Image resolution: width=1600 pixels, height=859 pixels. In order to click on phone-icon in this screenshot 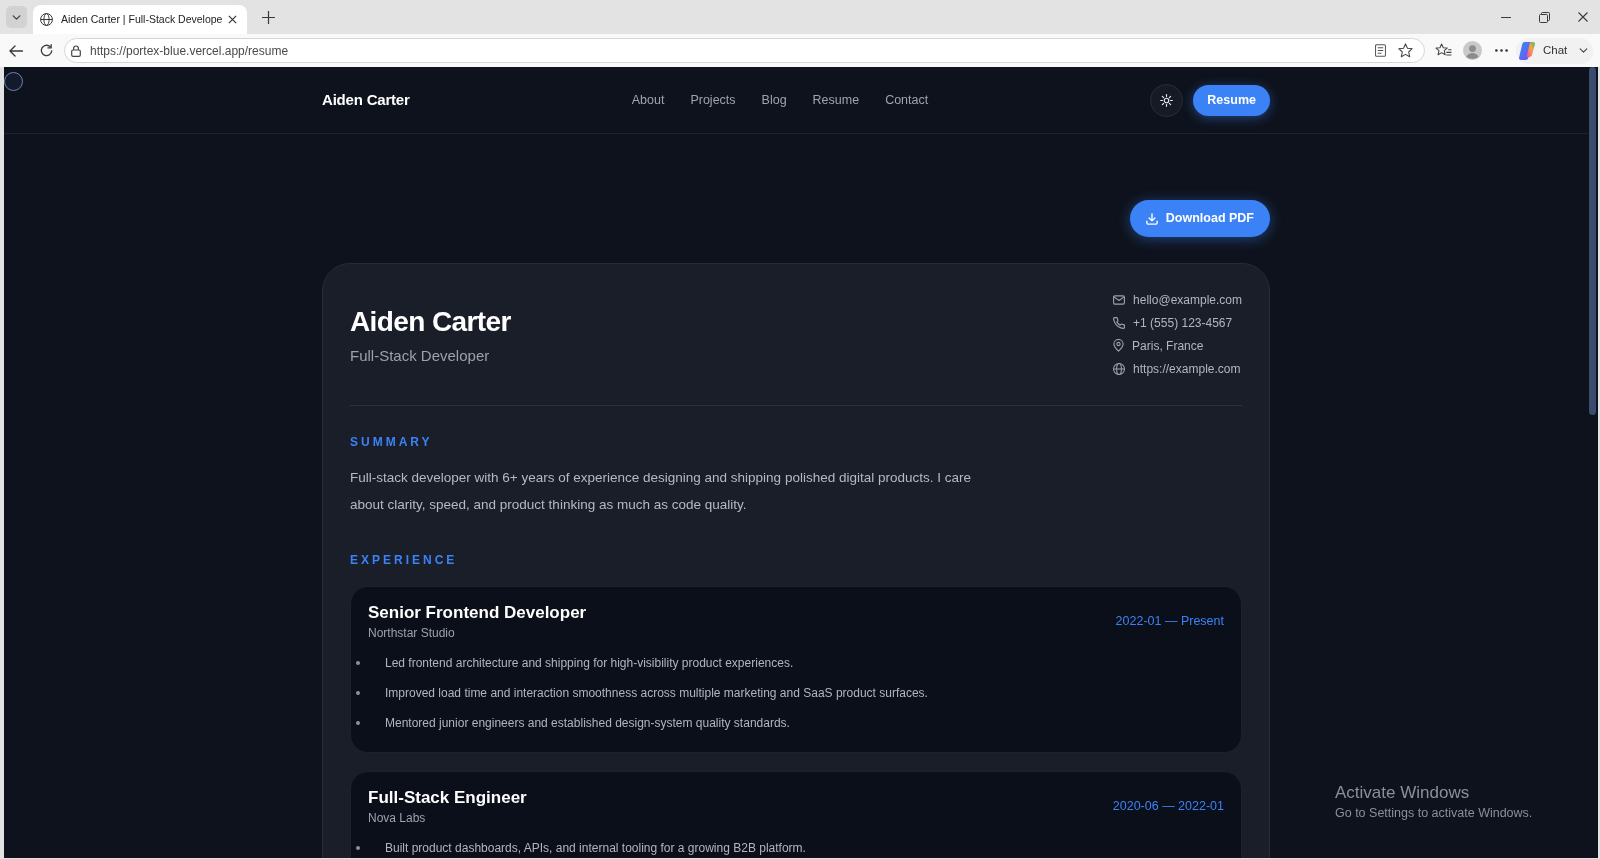, I will do `click(1119, 322)`.